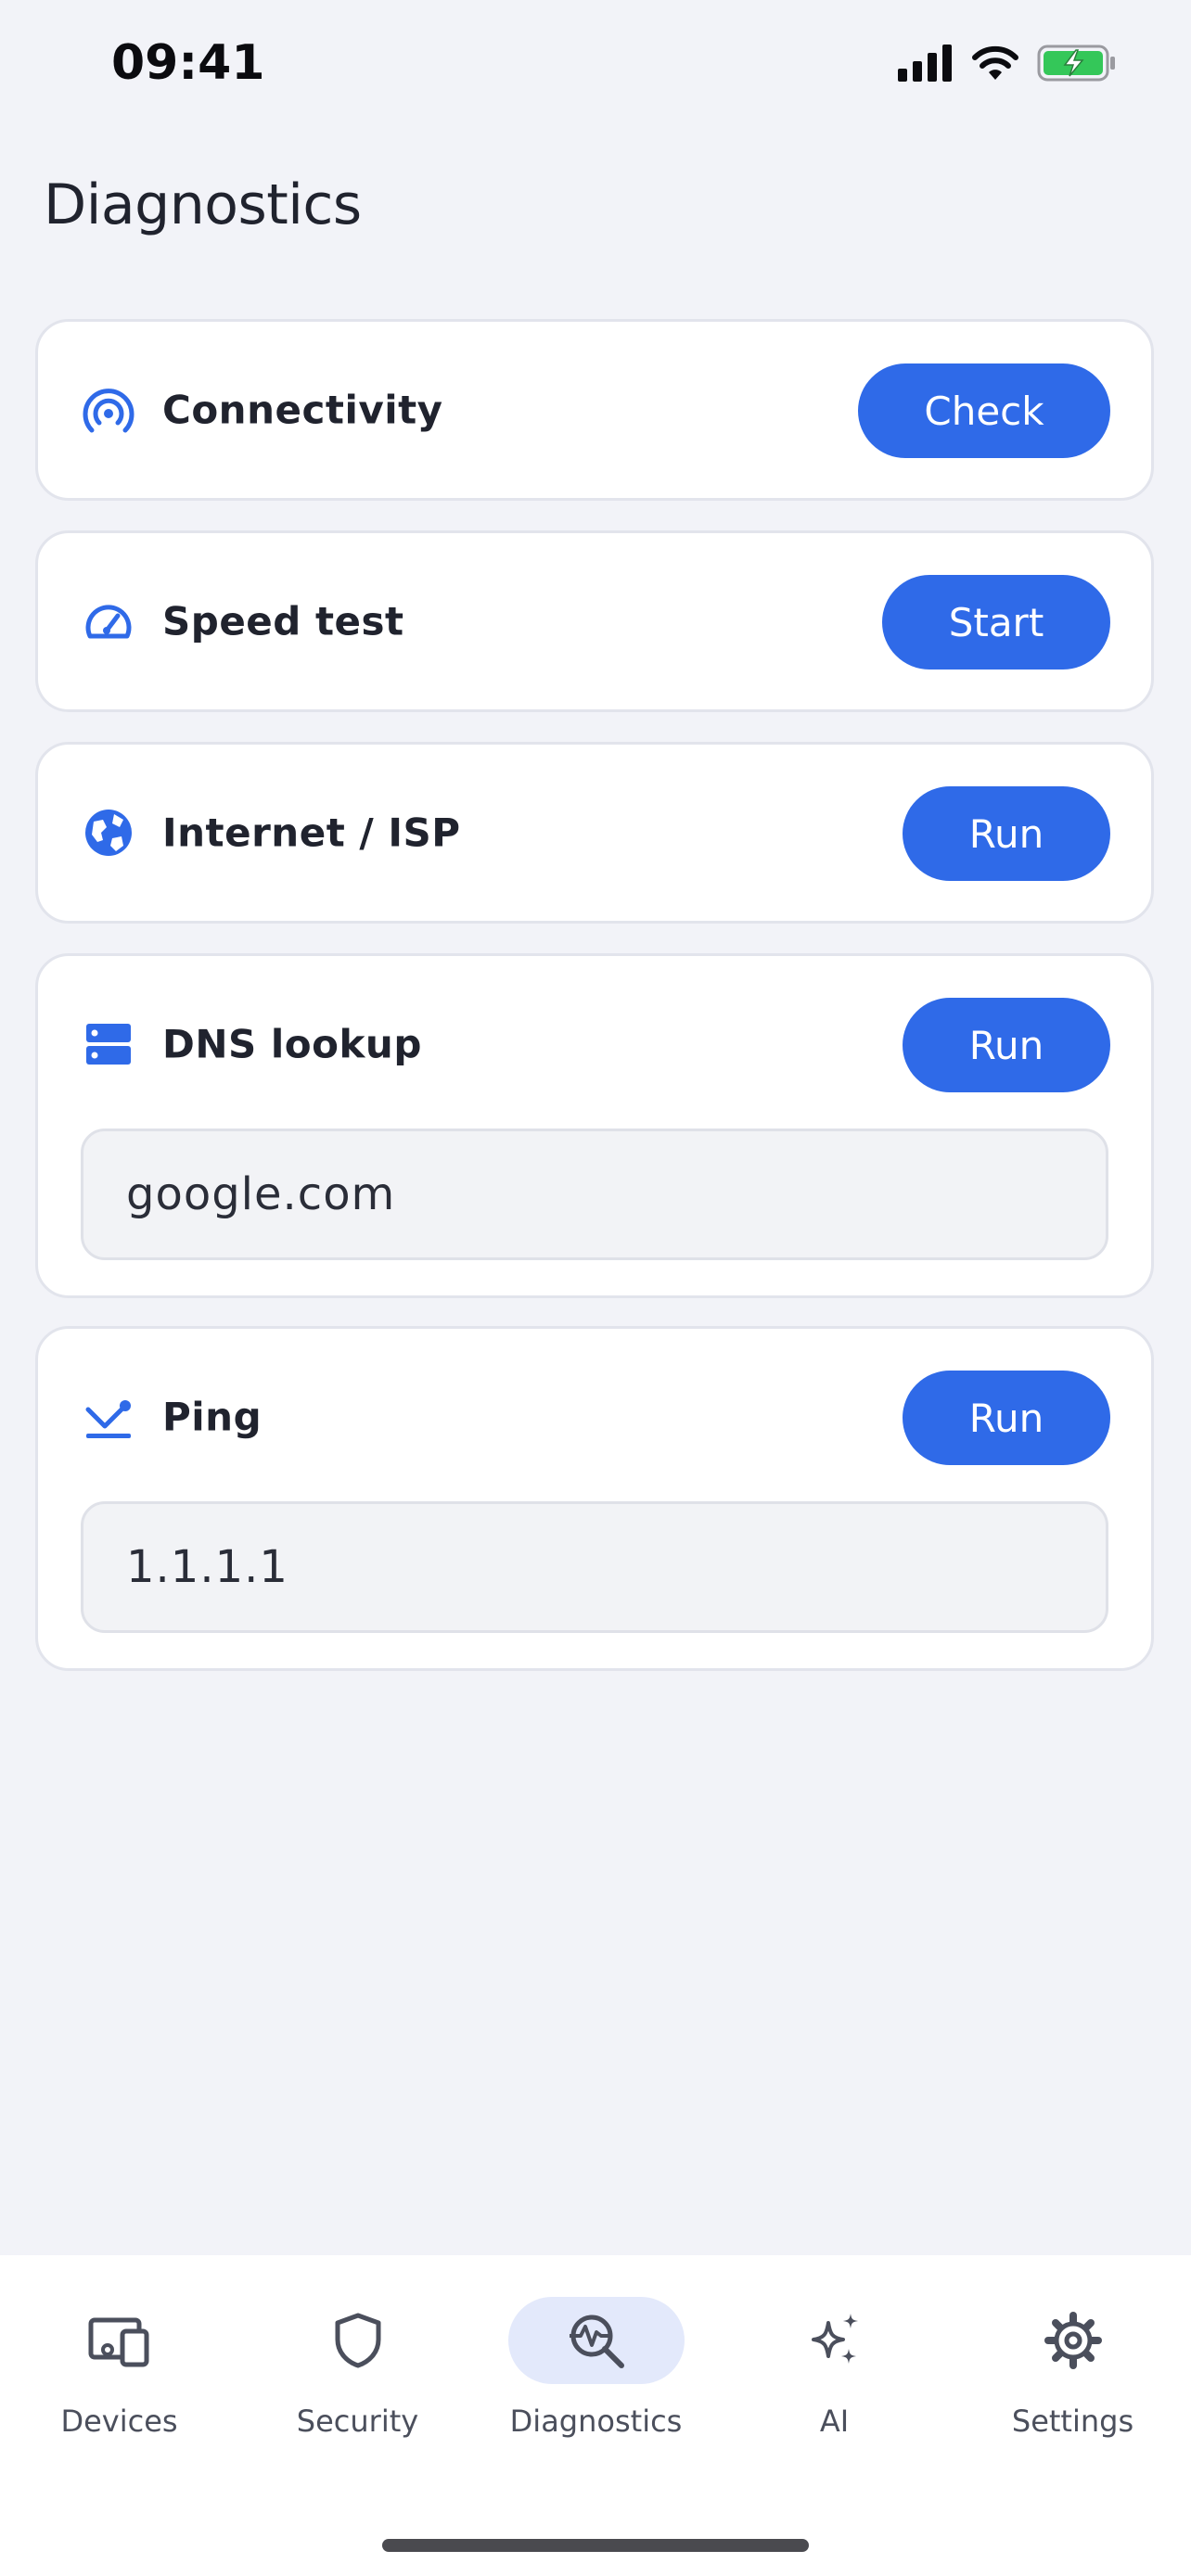 The width and height of the screenshot is (1191, 2576). I want to click on connectivity-row: Connectivity Check, so click(594, 410).